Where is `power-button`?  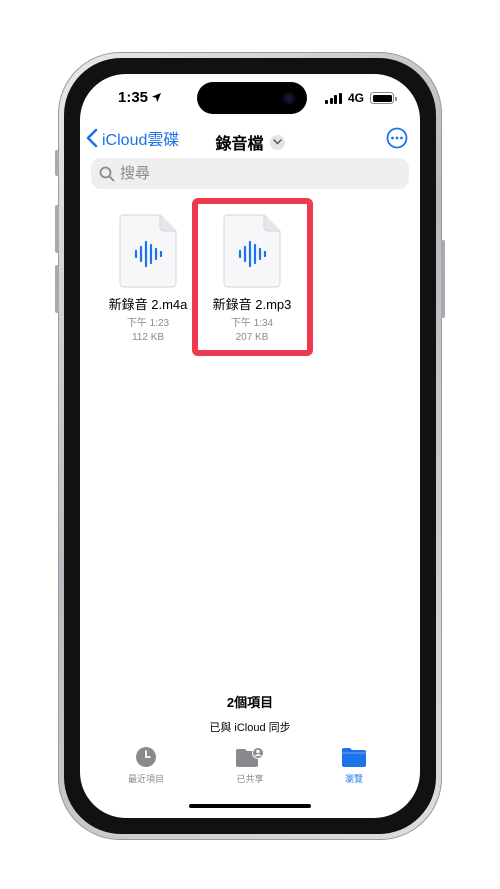 power-button is located at coordinates (443, 279).